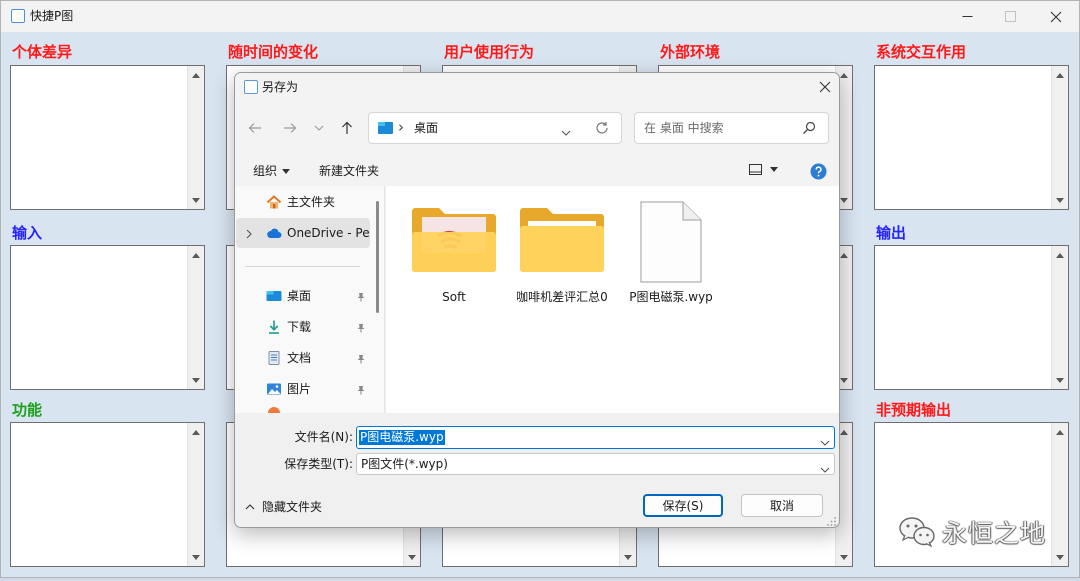 The image size is (1080, 581). I want to click on arrow-right-icon, so click(290, 128).